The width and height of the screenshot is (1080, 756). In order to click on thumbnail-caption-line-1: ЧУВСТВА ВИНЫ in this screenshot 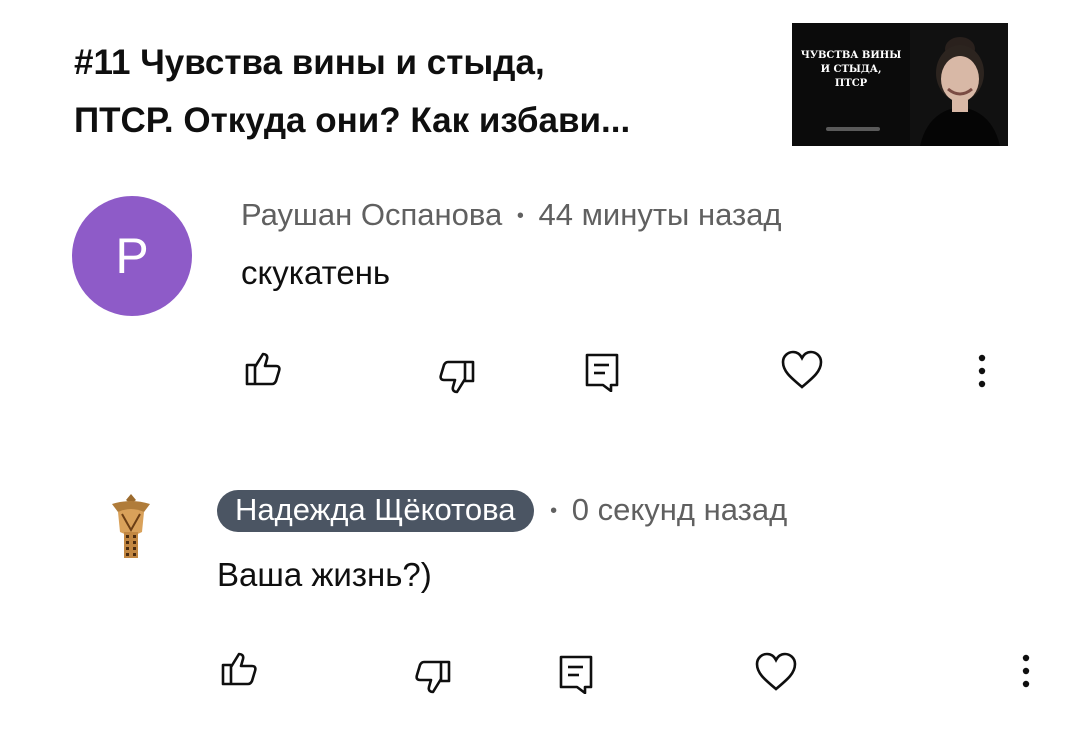, I will do `click(851, 55)`.